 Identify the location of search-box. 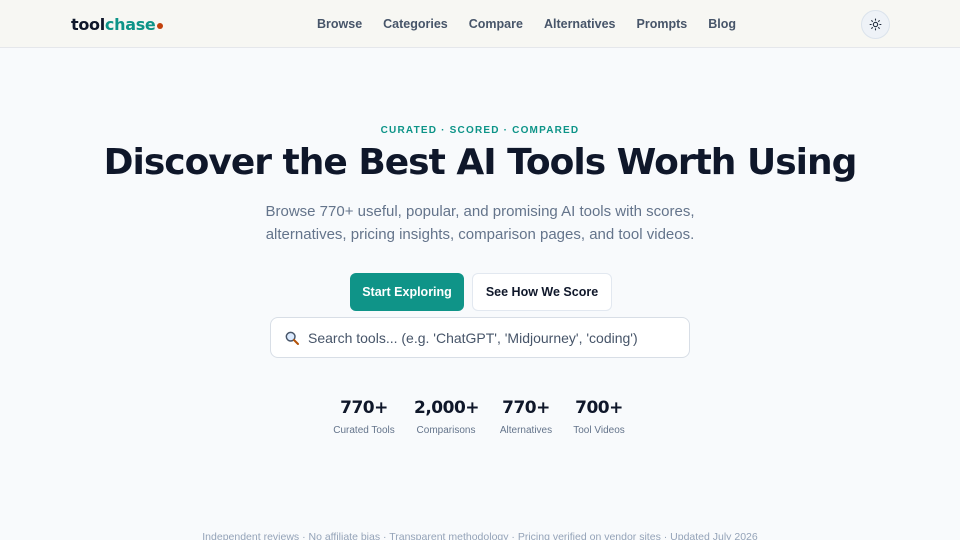
(480, 337).